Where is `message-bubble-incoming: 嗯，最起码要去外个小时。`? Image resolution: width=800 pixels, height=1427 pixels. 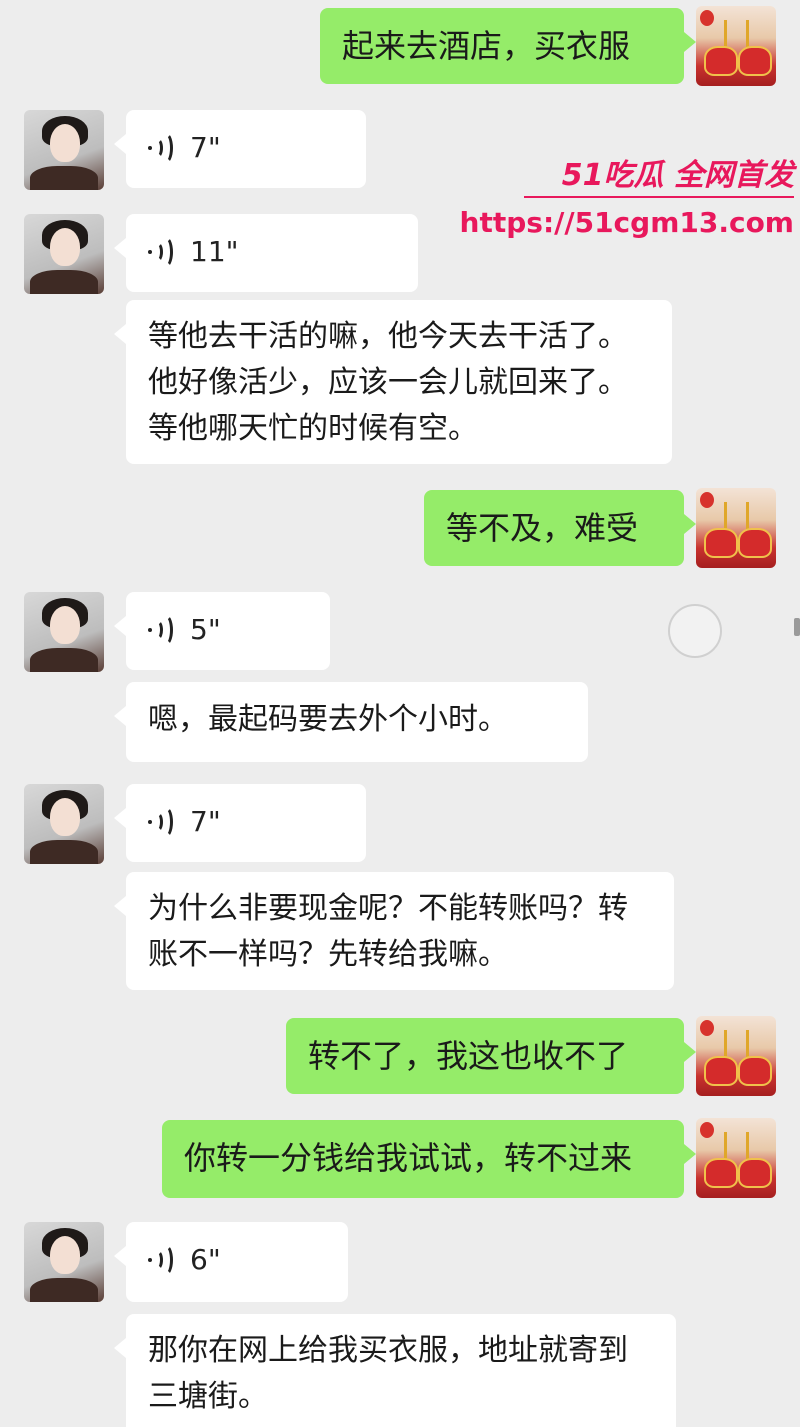 message-bubble-incoming: 嗯，最起码要去外个小时。 is located at coordinates (351, 722).